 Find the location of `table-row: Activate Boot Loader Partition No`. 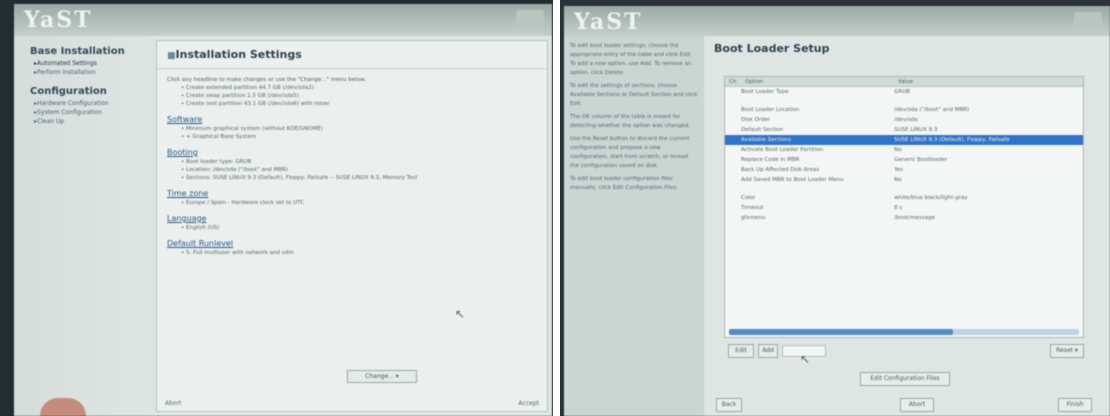

table-row: Activate Boot Loader Partition No is located at coordinates (904, 150).